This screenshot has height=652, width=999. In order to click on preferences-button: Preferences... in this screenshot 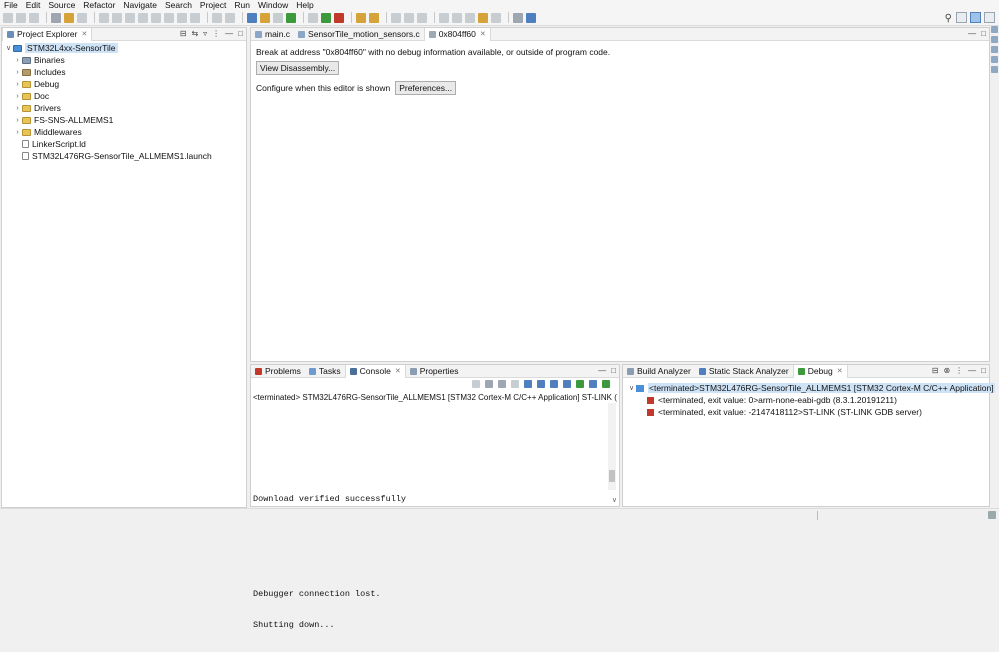, I will do `click(426, 88)`.